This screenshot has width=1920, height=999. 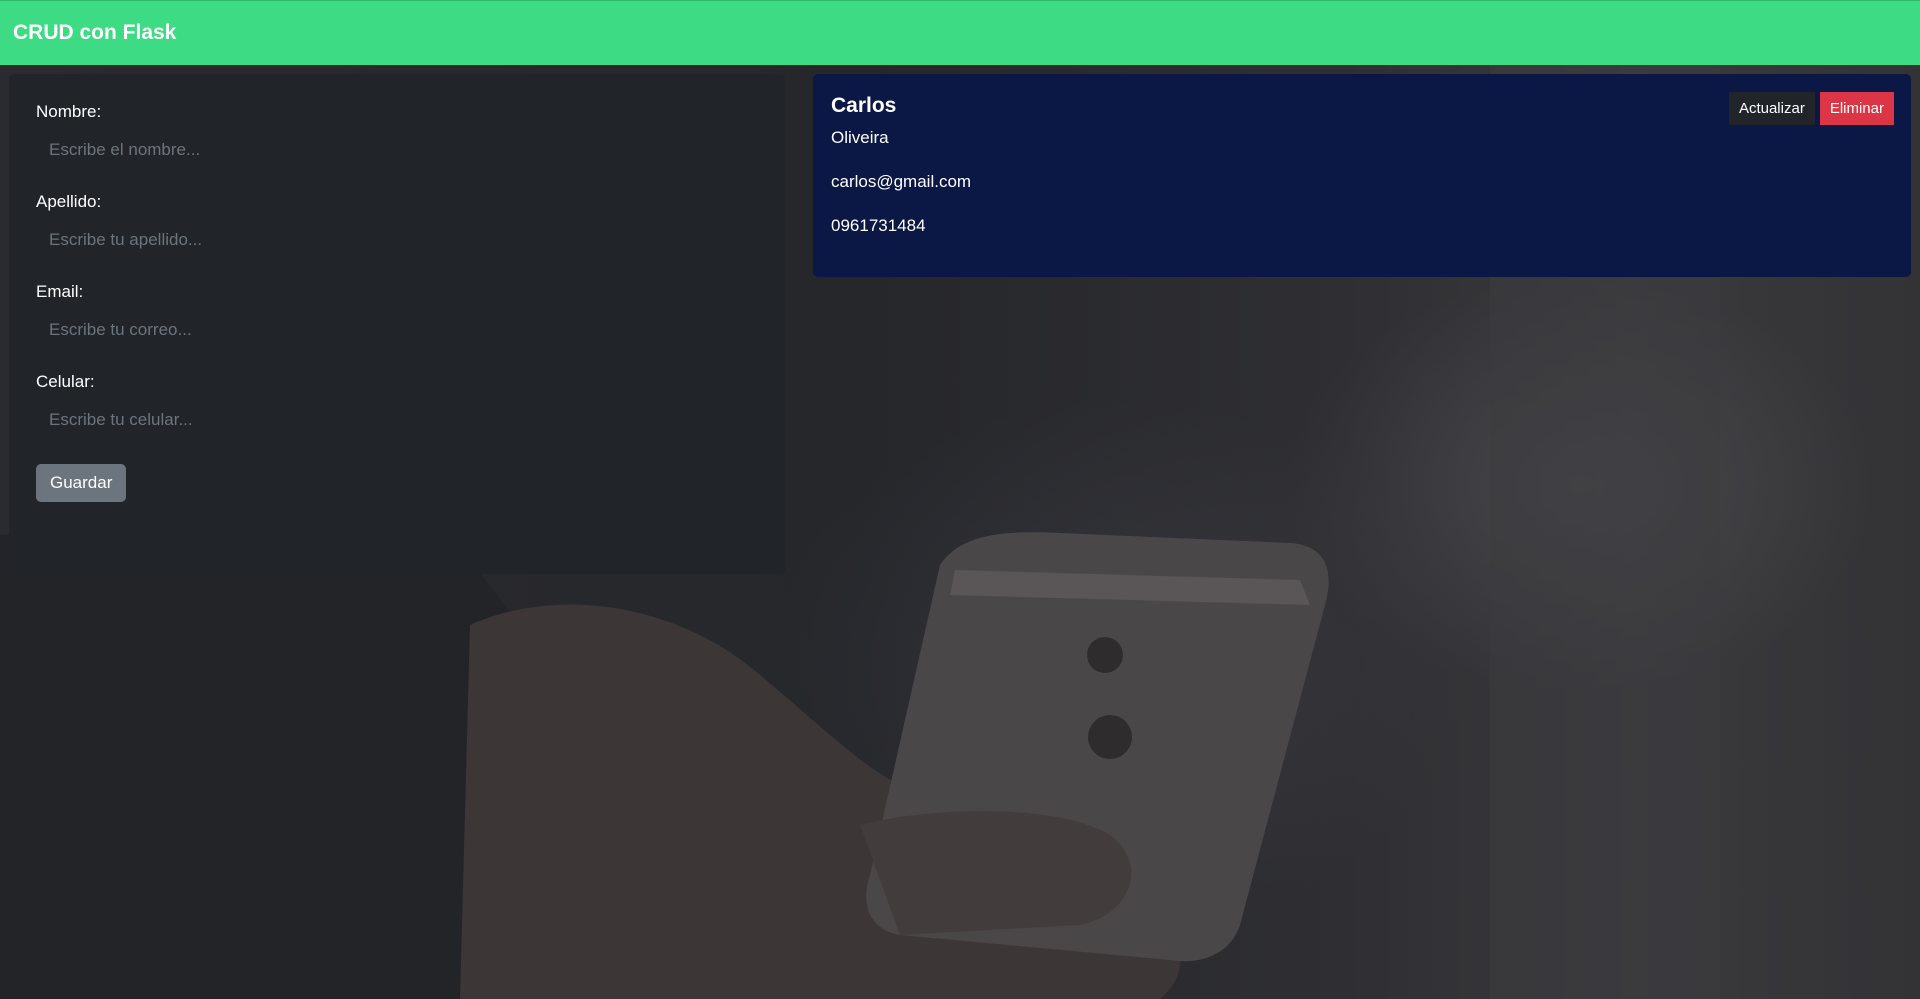 What do you see at coordinates (878, 225) in the screenshot?
I see `contact-phone: 0961731484` at bounding box center [878, 225].